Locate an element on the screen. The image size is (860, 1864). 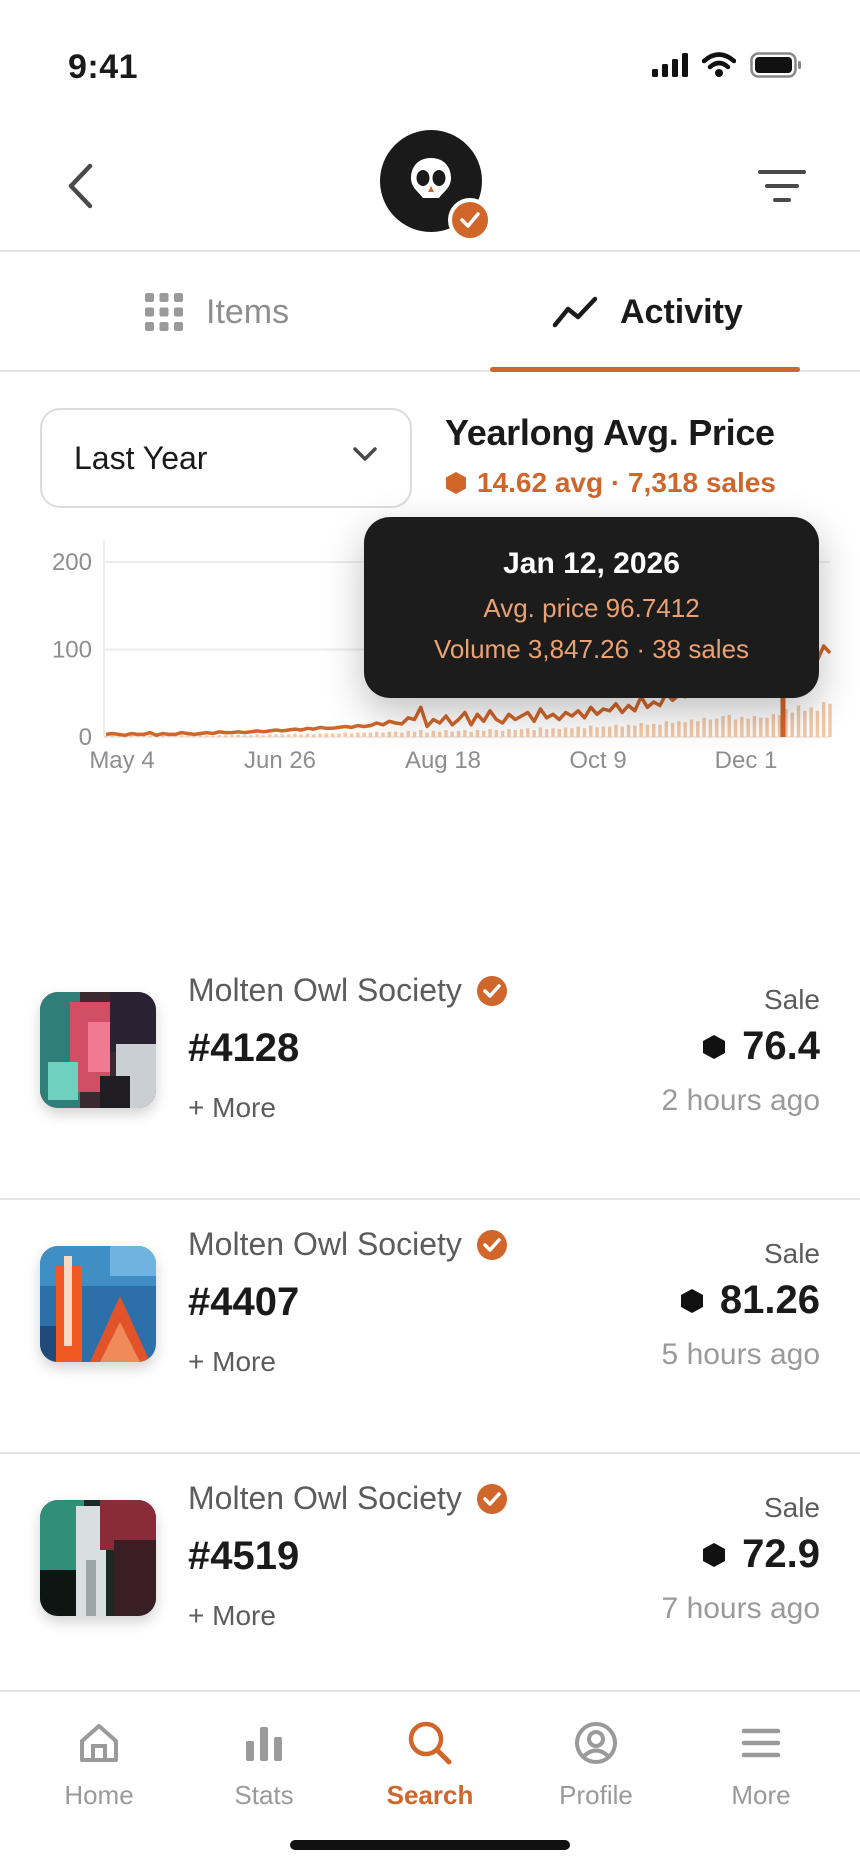
status-bar: 9:41 is located at coordinates (430, 60).